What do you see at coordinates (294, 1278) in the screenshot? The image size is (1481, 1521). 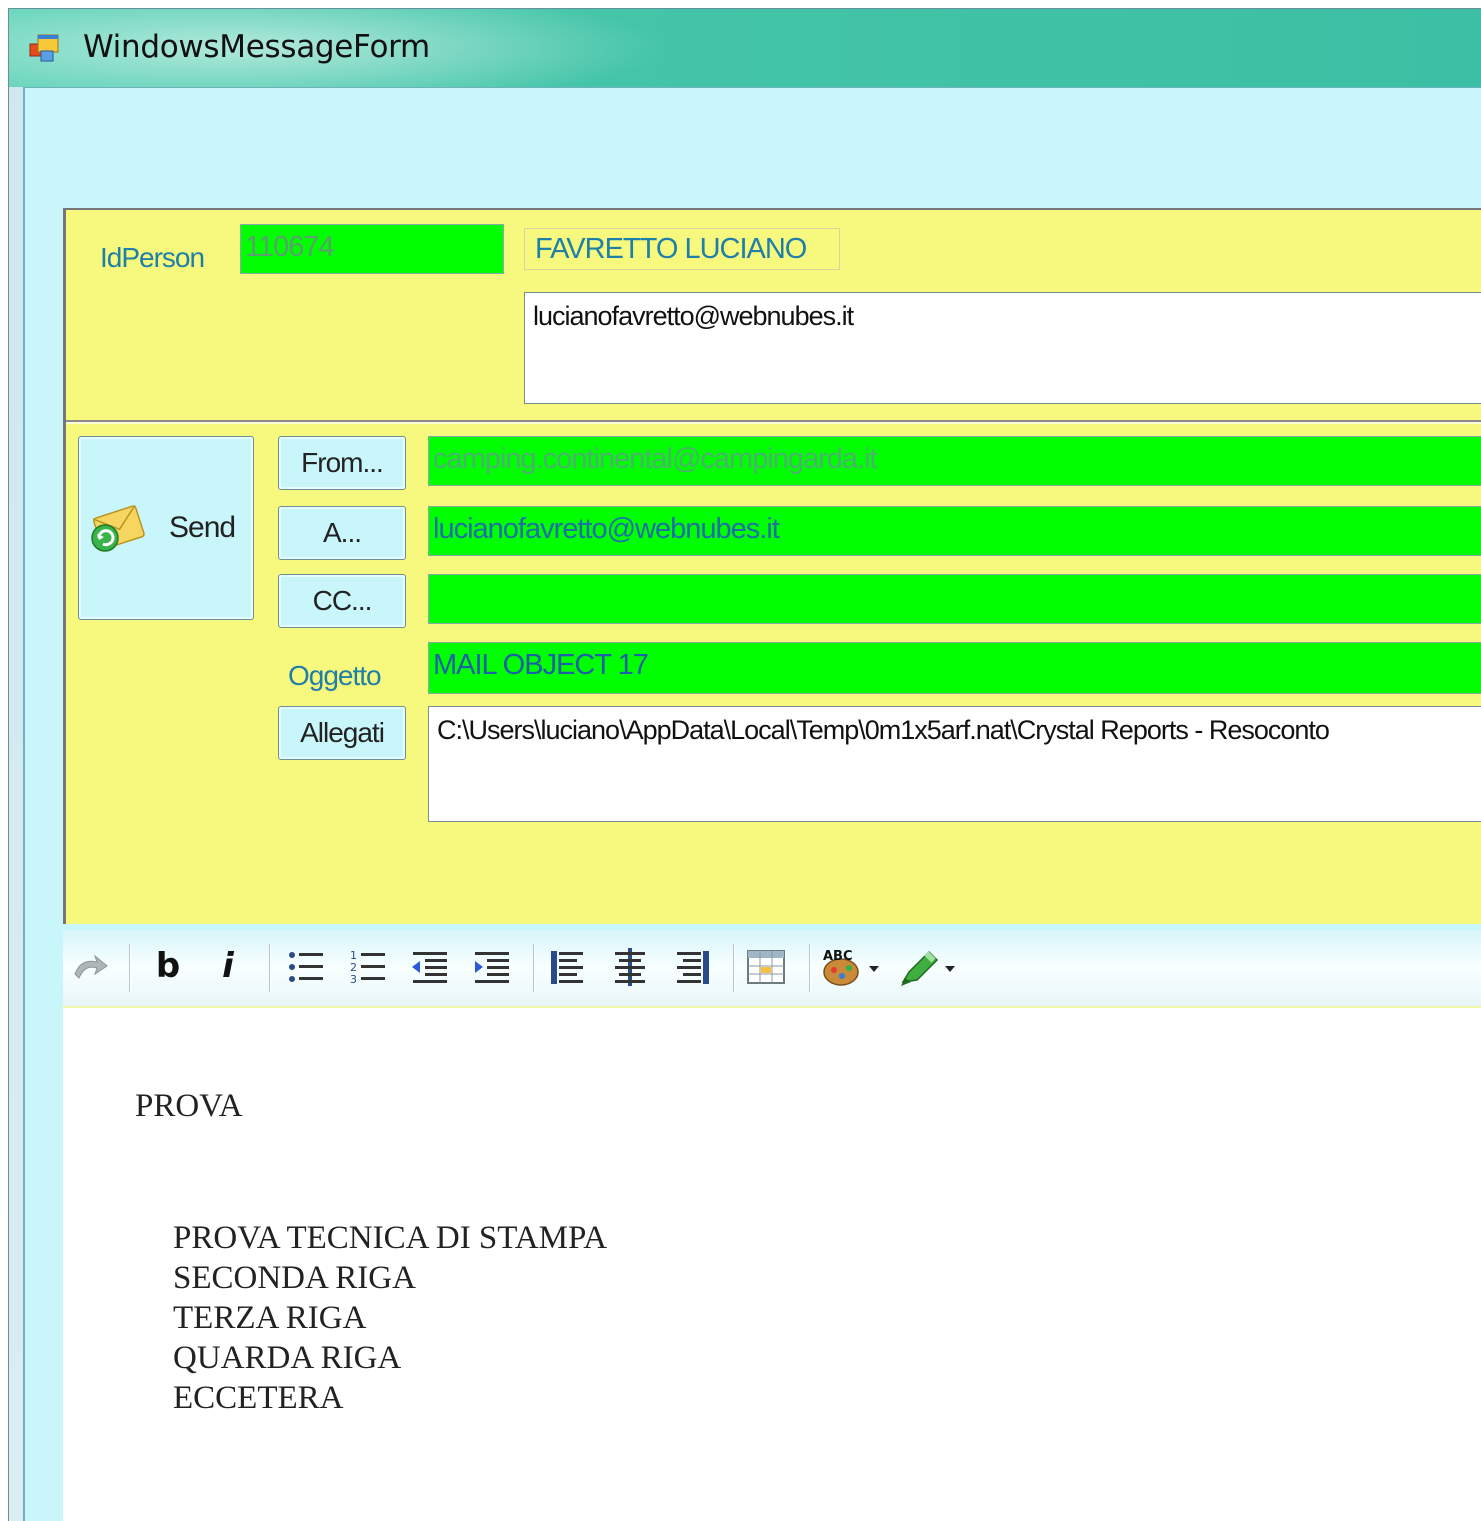 I see `body-line: SECONDA RIGA` at bounding box center [294, 1278].